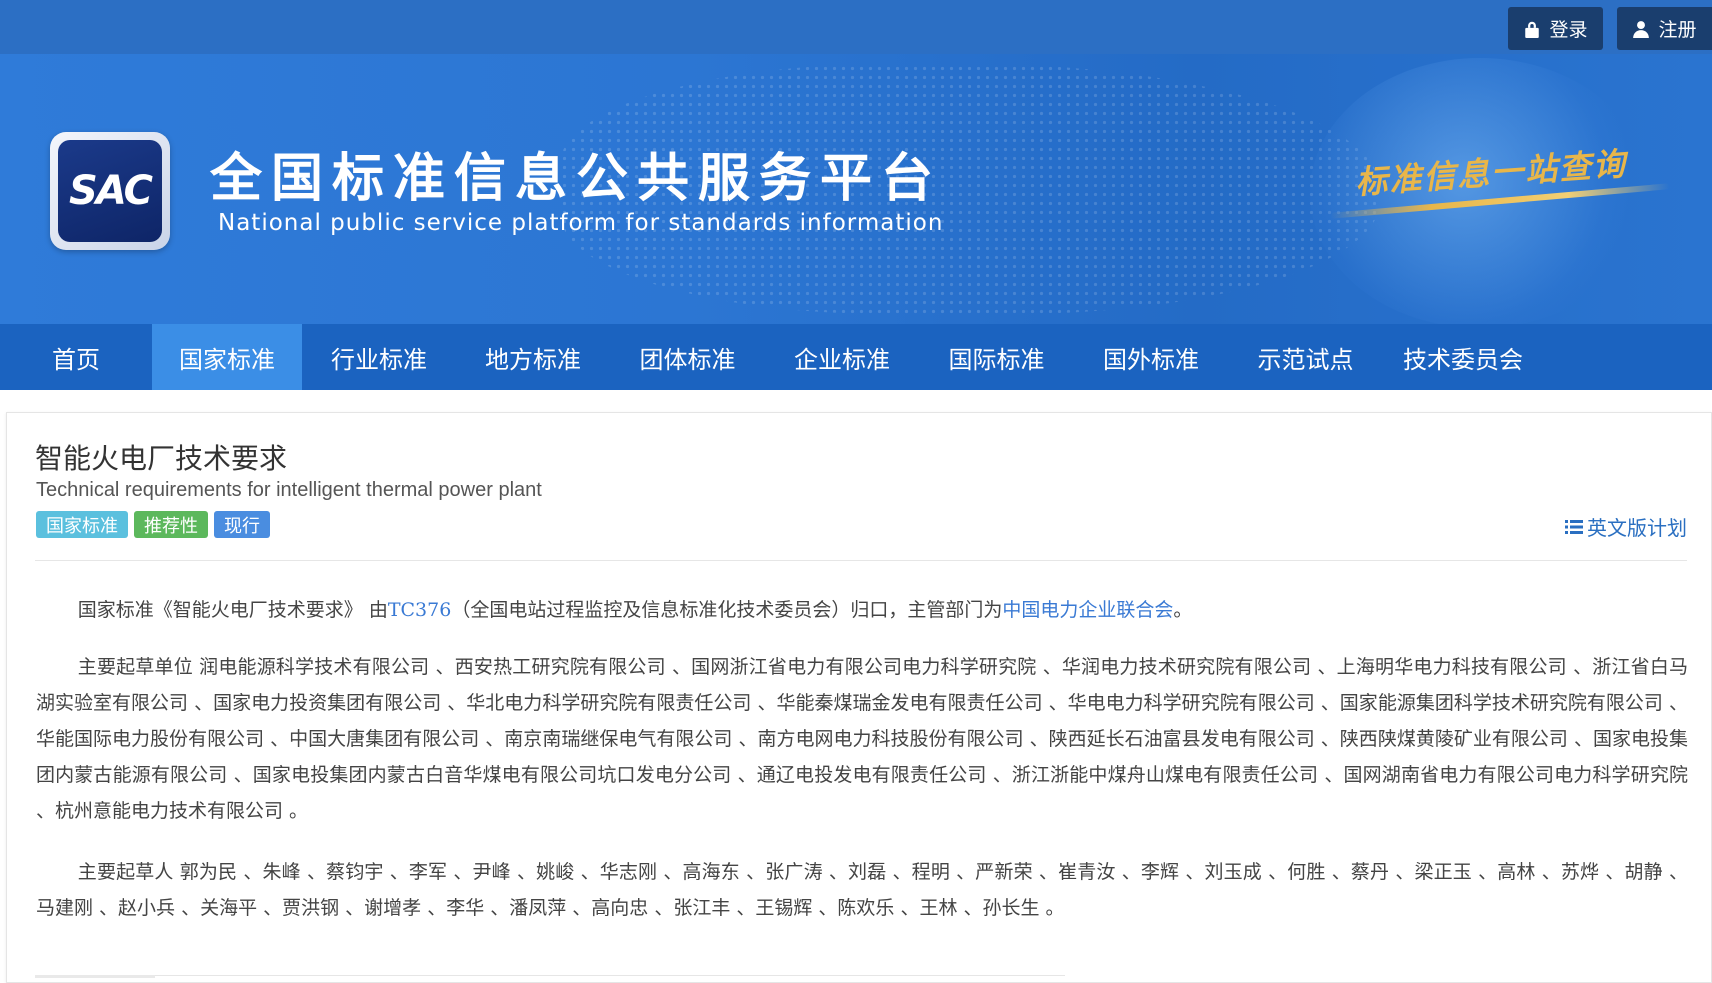 This screenshot has width=1712, height=983. I want to click on user-icon, so click(1641, 29).